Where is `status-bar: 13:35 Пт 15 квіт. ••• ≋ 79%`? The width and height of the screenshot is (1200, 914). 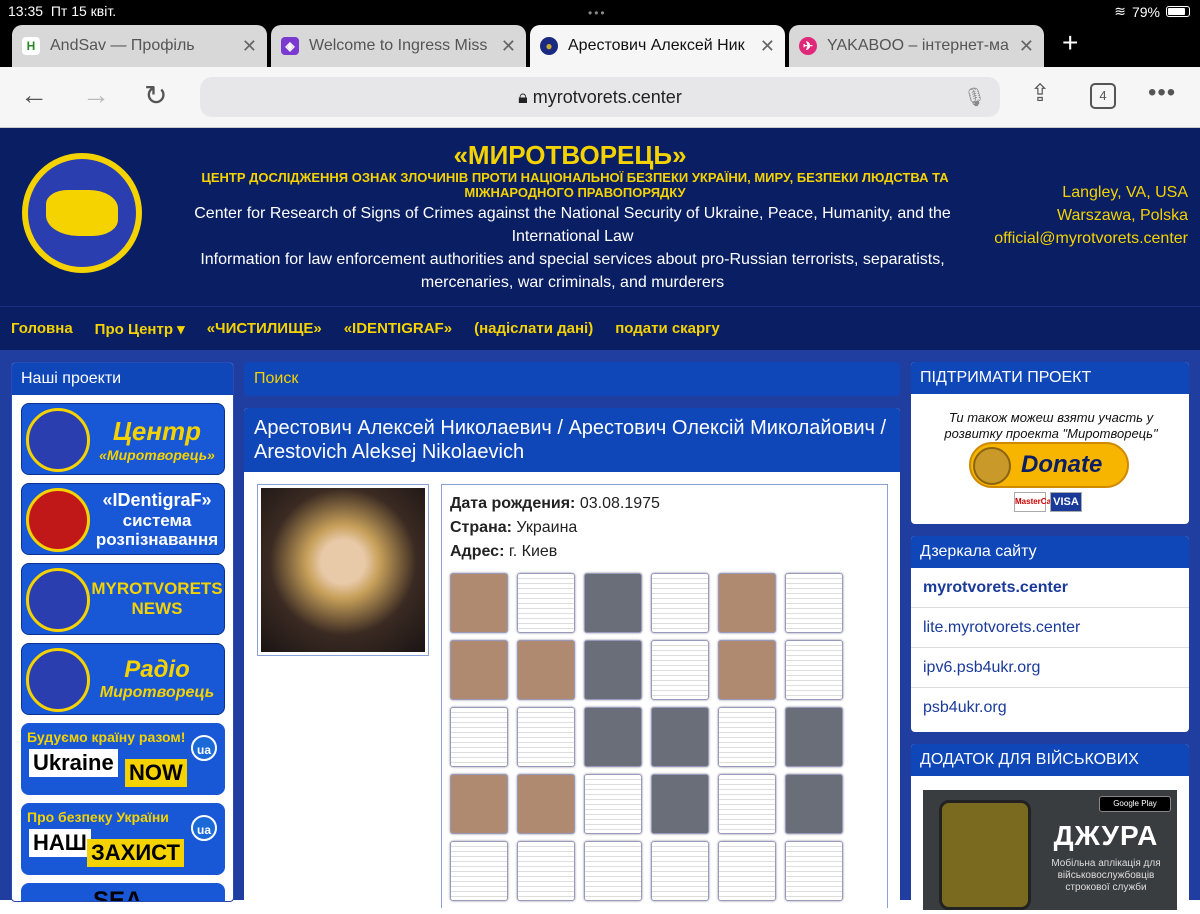 status-bar: 13:35 Пт 15 квіт. ••• ≋ 79% is located at coordinates (600, 11).